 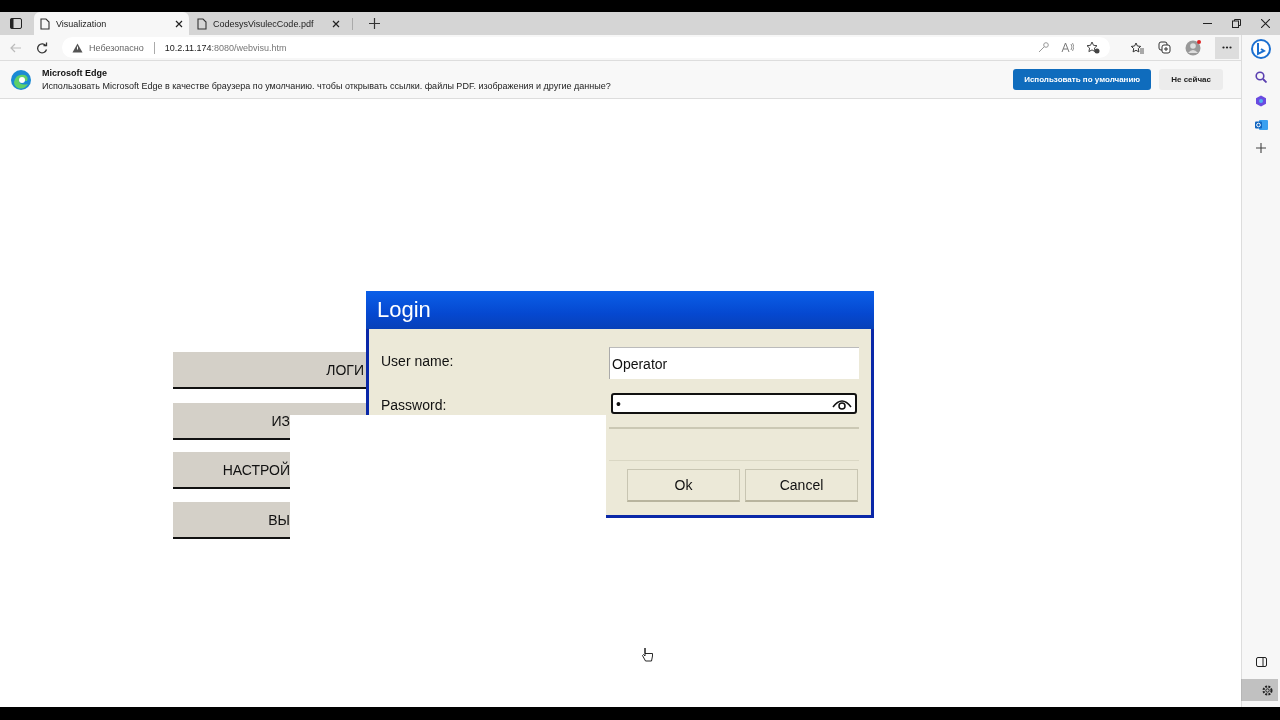 I want to click on restore-icon, so click(x=1236, y=23).